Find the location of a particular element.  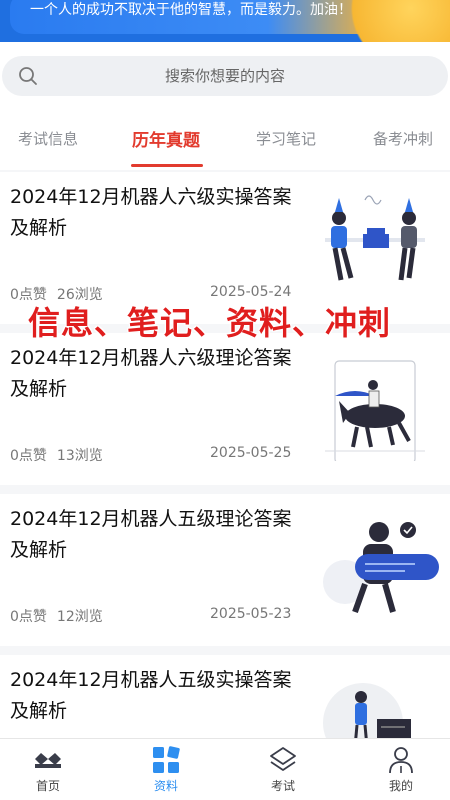

search-bar: 搜索你想要的内容 is located at coordinates (225, 76).